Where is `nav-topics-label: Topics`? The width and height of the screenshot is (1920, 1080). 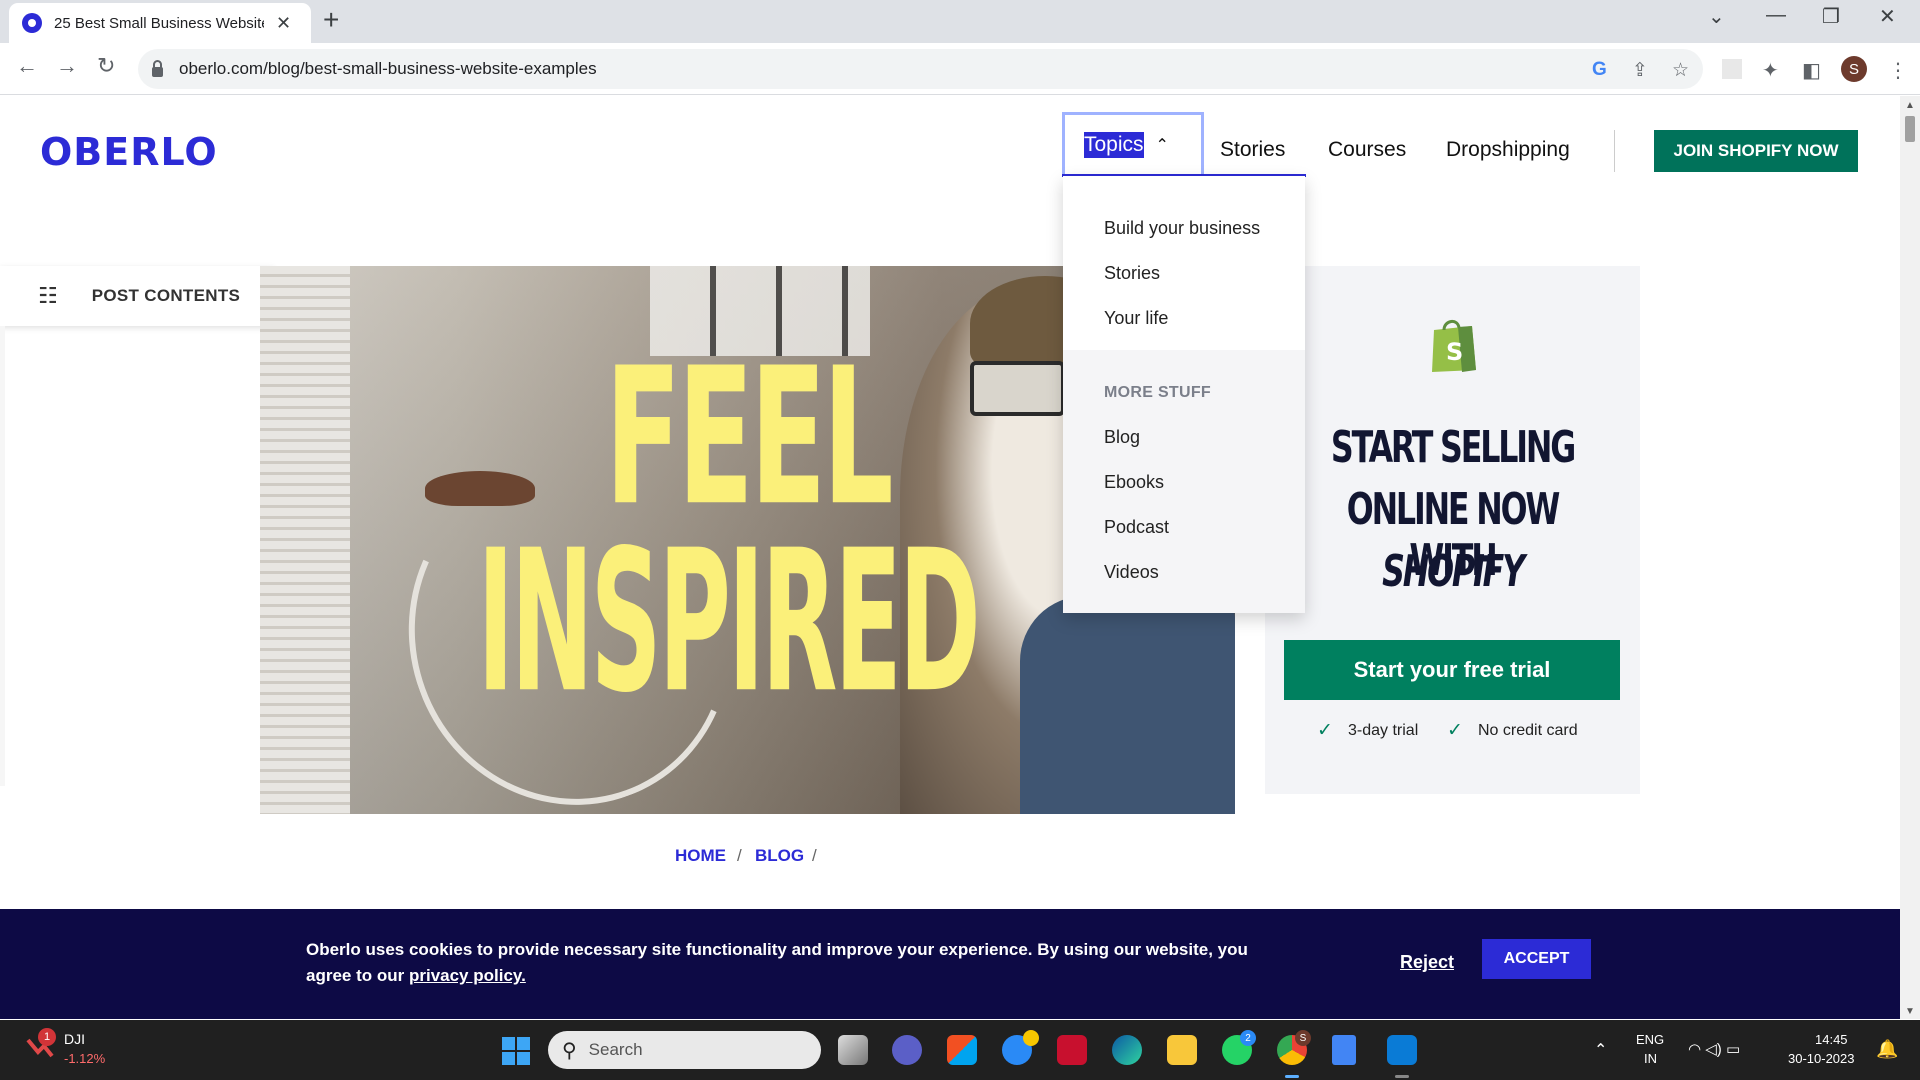
nav-topics-label: Topics is located at coordinates (1114, 144).